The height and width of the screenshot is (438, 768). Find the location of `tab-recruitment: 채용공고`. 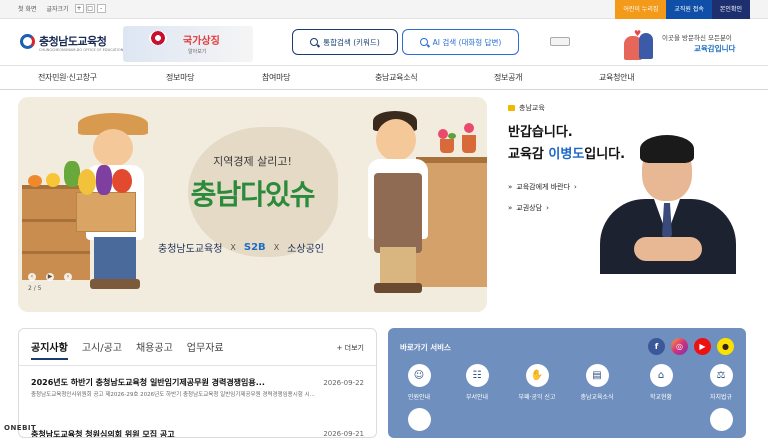

tab-recruitment: 채용공고 is located at coordinates (154, 349).